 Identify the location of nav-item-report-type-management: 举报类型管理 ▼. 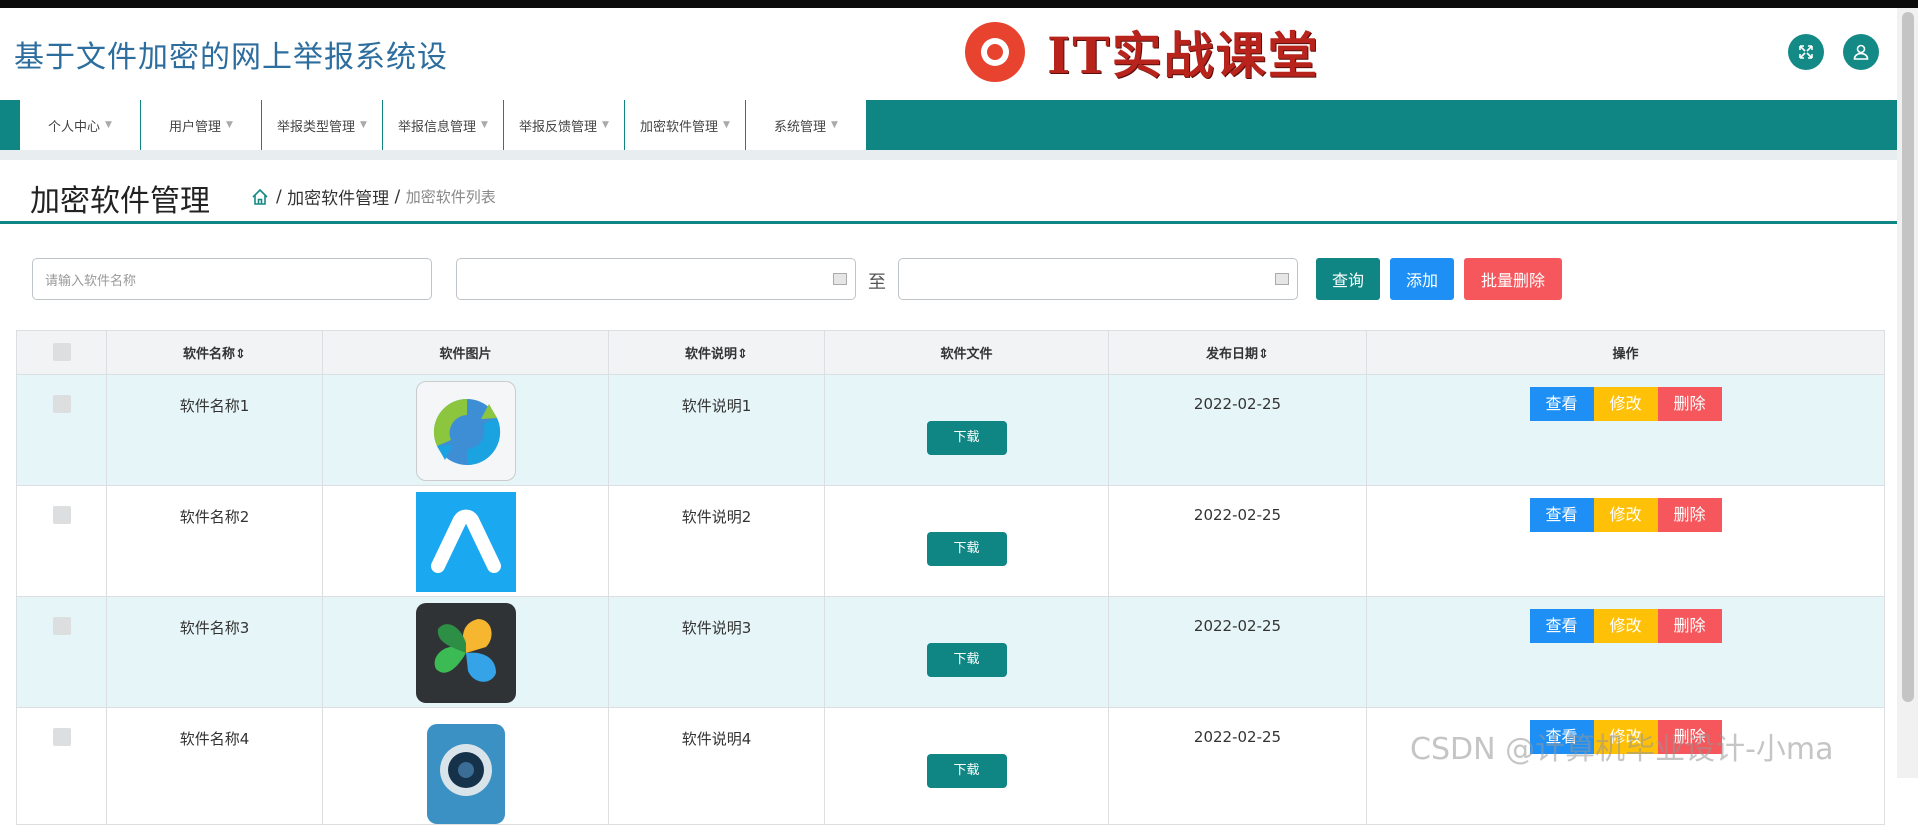
(322, 125).